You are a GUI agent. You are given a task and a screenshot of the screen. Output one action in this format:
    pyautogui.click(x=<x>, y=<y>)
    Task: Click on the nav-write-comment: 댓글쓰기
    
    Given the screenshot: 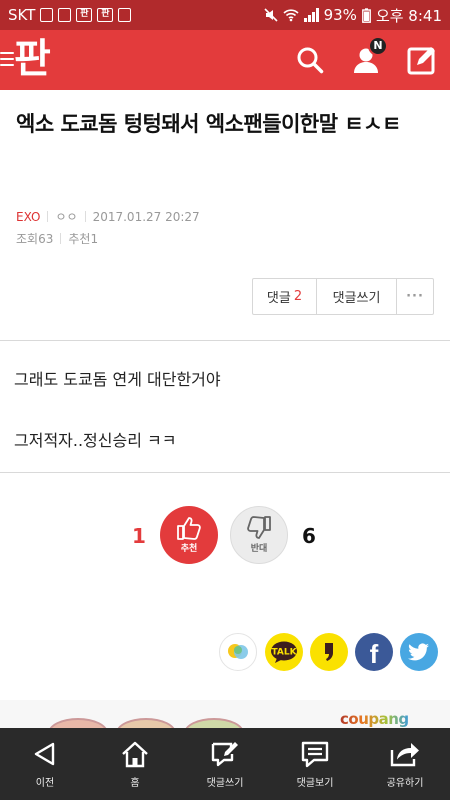 What is the action you would take?
    pyautogui.click(x=225, y=764)
    